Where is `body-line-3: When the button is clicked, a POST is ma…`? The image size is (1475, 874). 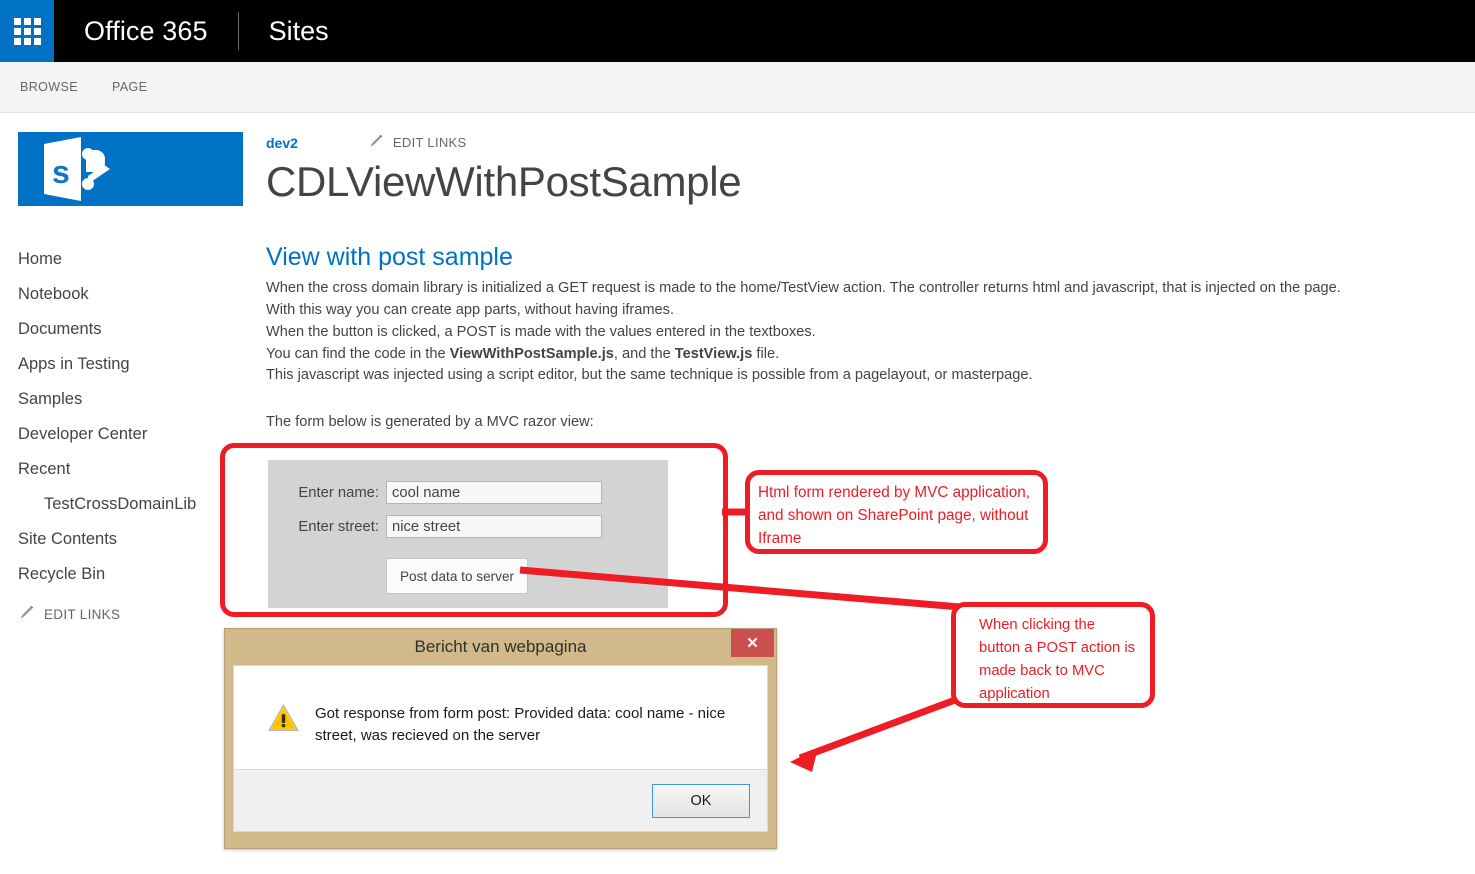
body-line-3: When the button is clicked, a POST is ma… is located at coordinates (541, 331).